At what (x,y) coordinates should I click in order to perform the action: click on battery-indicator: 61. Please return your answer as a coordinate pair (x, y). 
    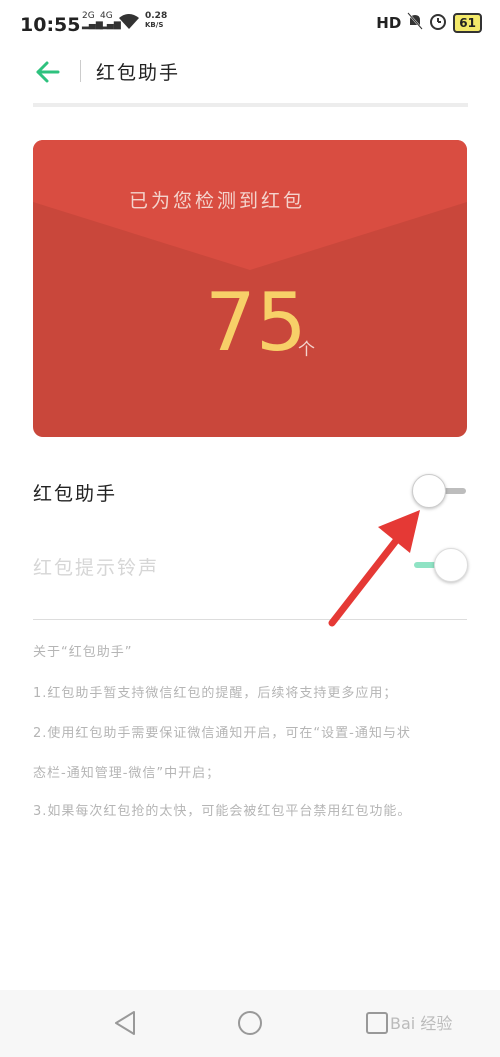
    Looking at the image, I should click on (467, 23).